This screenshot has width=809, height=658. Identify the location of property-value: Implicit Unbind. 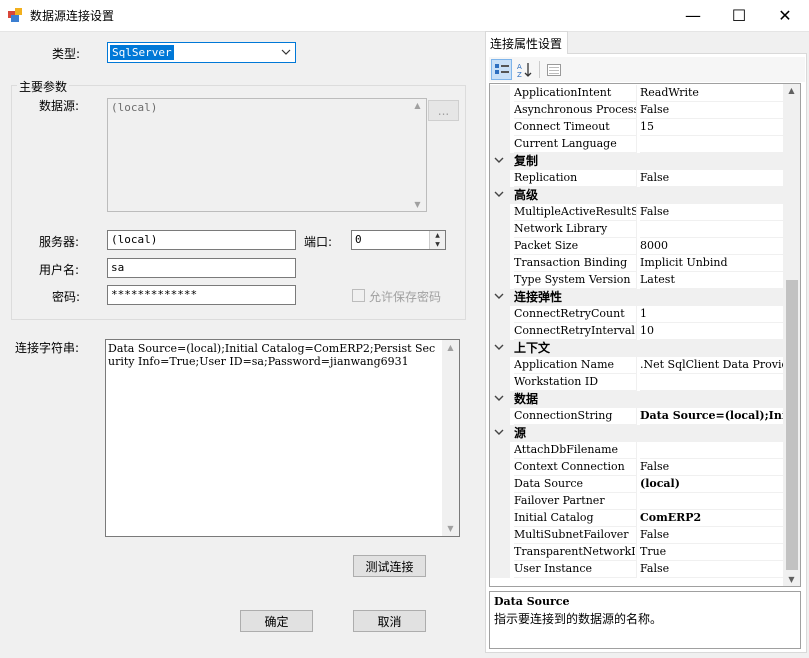
(712, 263).